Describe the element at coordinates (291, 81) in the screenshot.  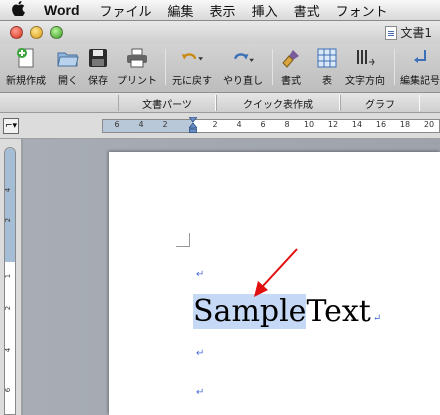
I see `format-label: 書式` at that location.